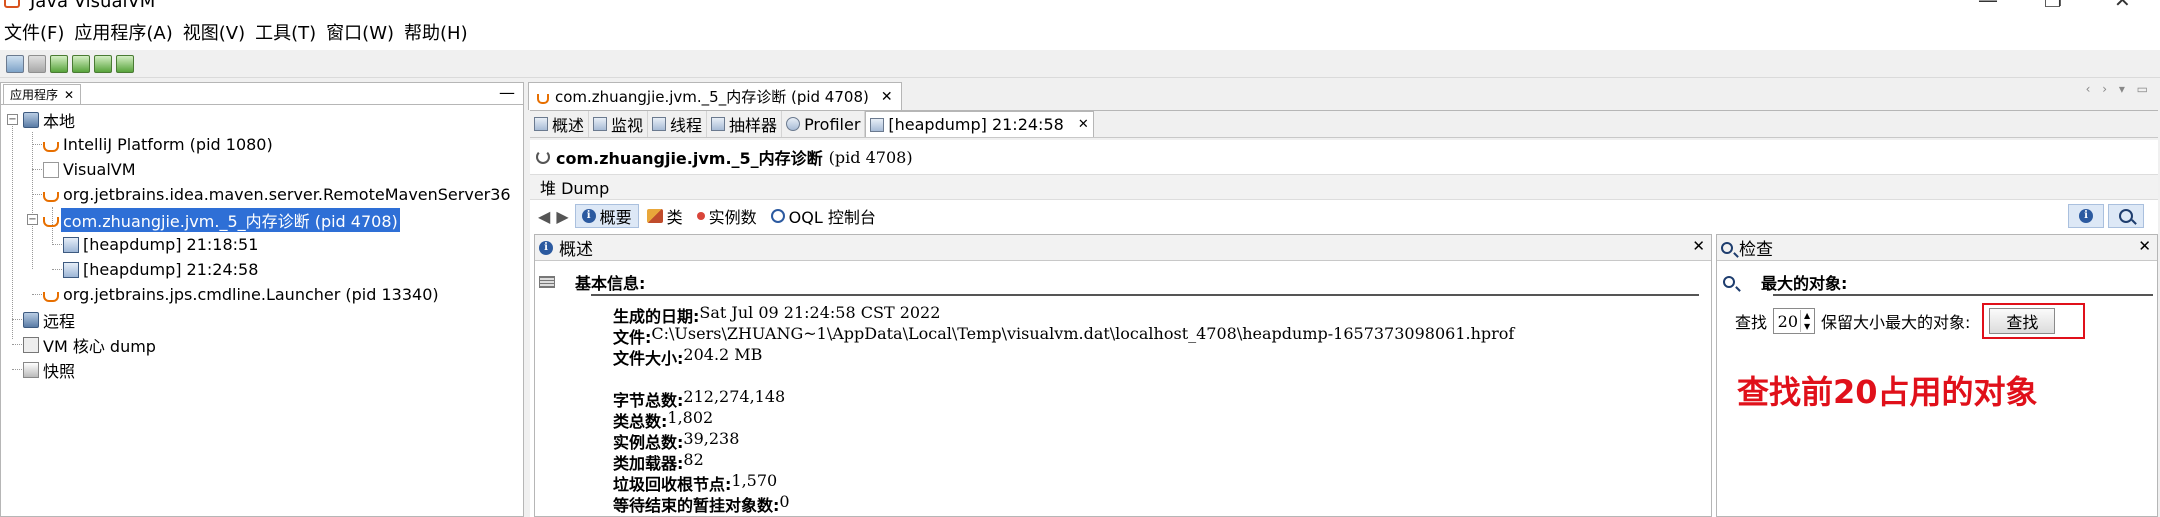  What do you see at coordinates (34, 95) in the screenshot?
I see `applications-tab-label: 应用程序` at bounding box center [34, 95].